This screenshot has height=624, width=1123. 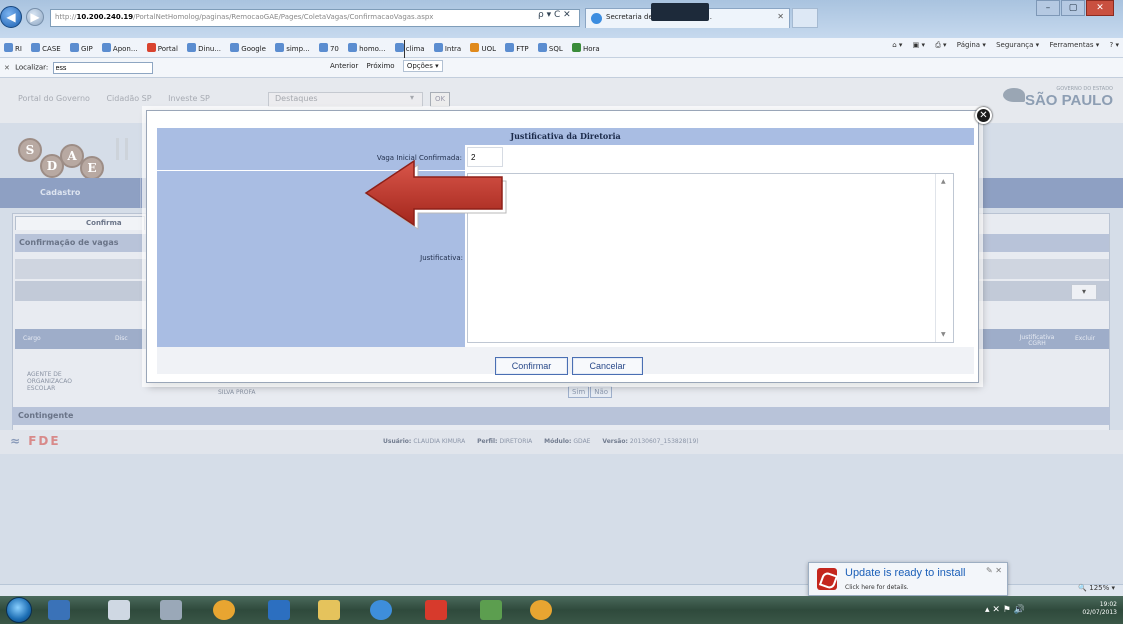 What do you see at coordinates (1014, 95) in the screenshot?
I see `bird-logo-icon` at bounding box center [1014, 95].